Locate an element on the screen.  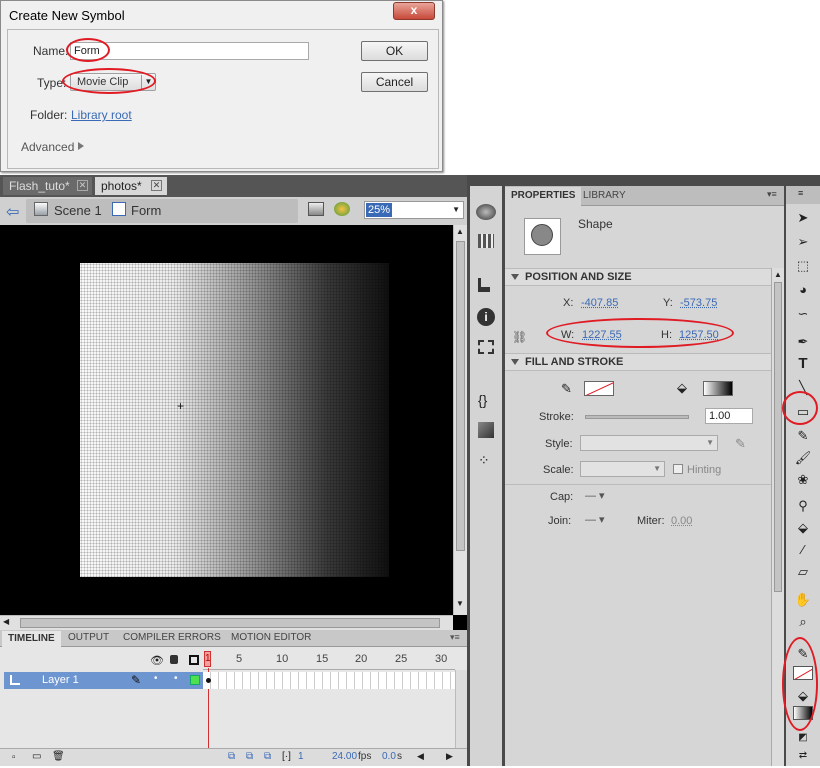
swap-colors-icon: ⇄ is located at coordinates (803, 756).